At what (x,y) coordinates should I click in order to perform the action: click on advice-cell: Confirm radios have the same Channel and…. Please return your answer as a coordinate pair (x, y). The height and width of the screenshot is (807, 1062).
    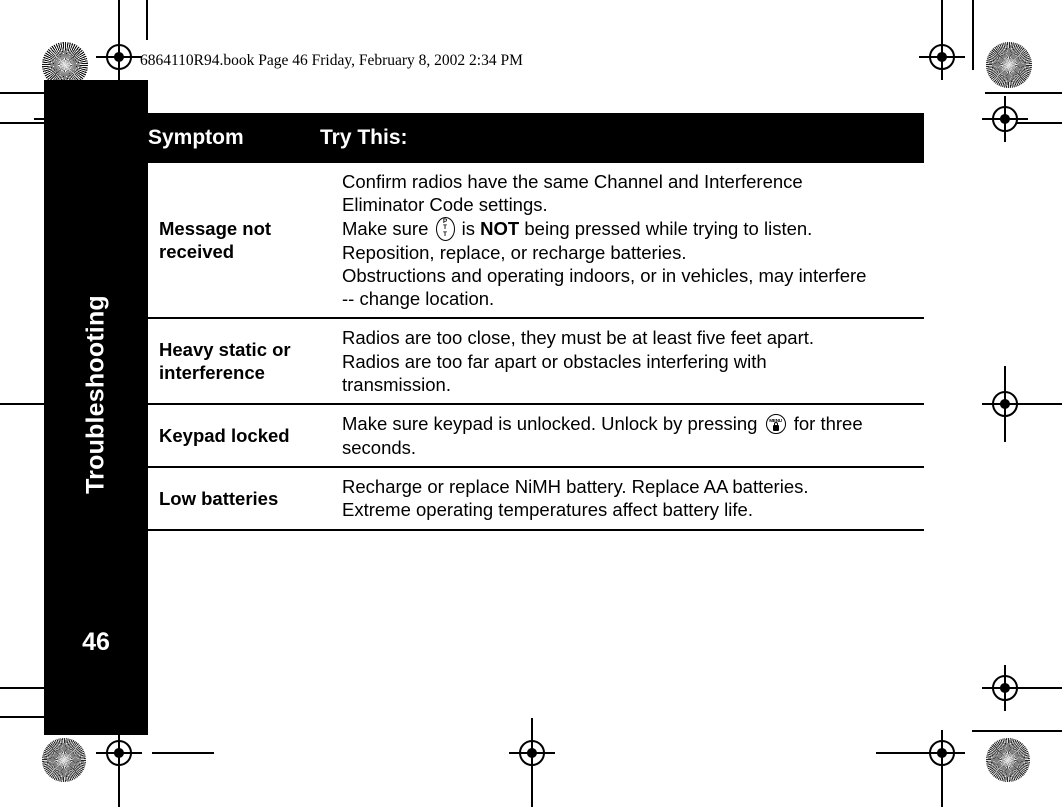
    Looking at the image, I should click on (622, 241).